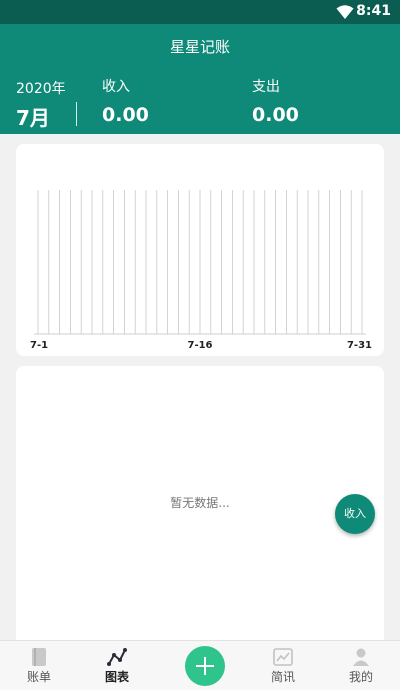  I want to click on income-label: 收入, so click(116, 87).